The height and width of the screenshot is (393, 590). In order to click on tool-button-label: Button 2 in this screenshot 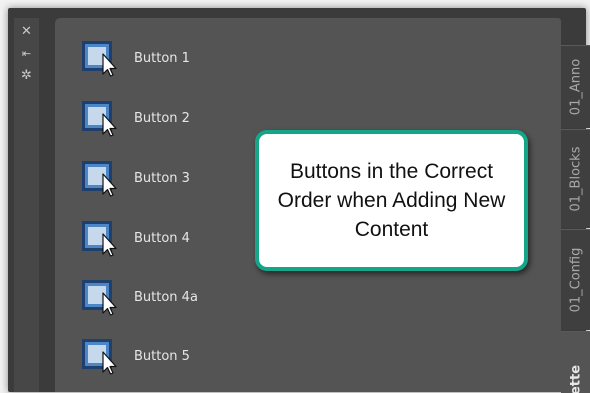, I will do `click(162, 118)`.